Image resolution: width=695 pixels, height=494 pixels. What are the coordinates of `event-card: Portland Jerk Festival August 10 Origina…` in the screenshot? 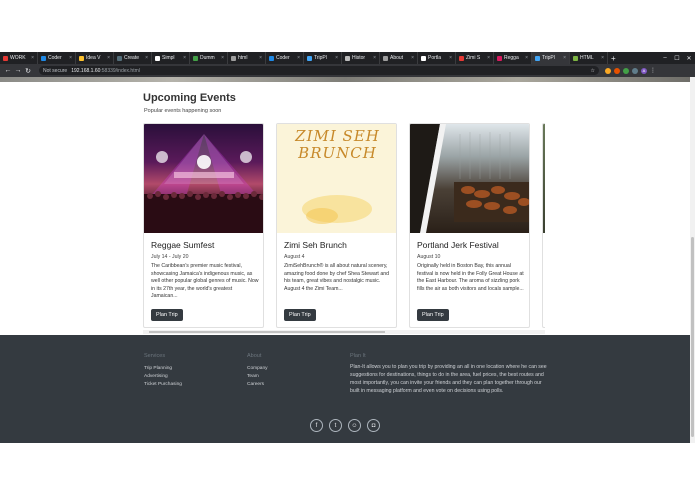 It's located at (469, 225).